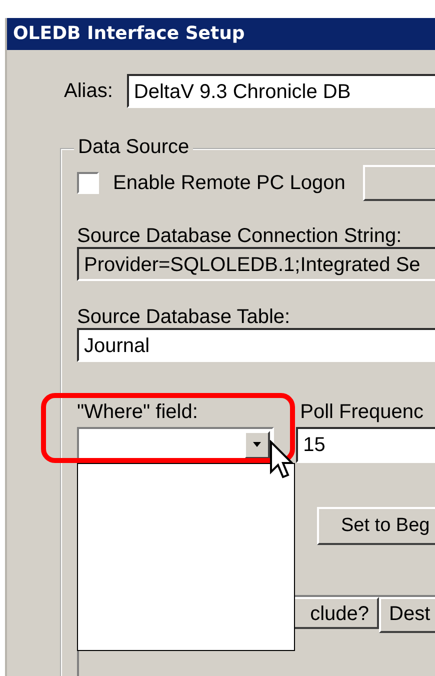  Describe the element at coordinates (221, 34) in the screenshot. I see `window-title: OLEDB Interface Setup` at that location.